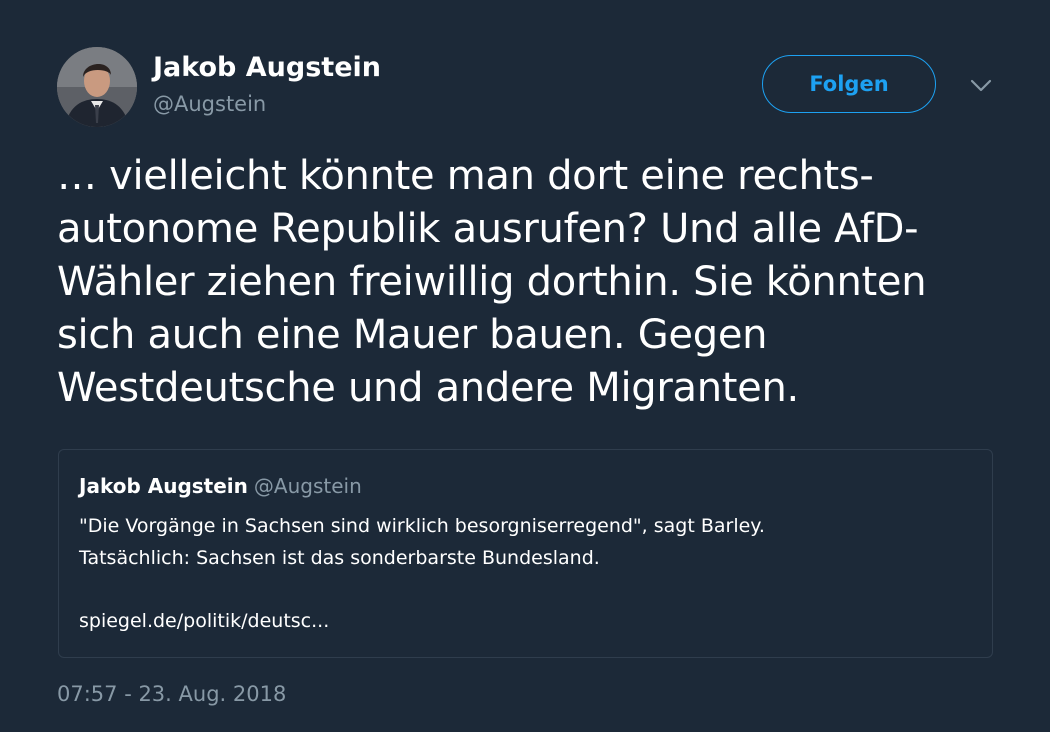 The width and height of the screenshot is (1050, 732). I want to click on tweet-text-line: Westdeutsche und andere Migranten., so click(428, 388).